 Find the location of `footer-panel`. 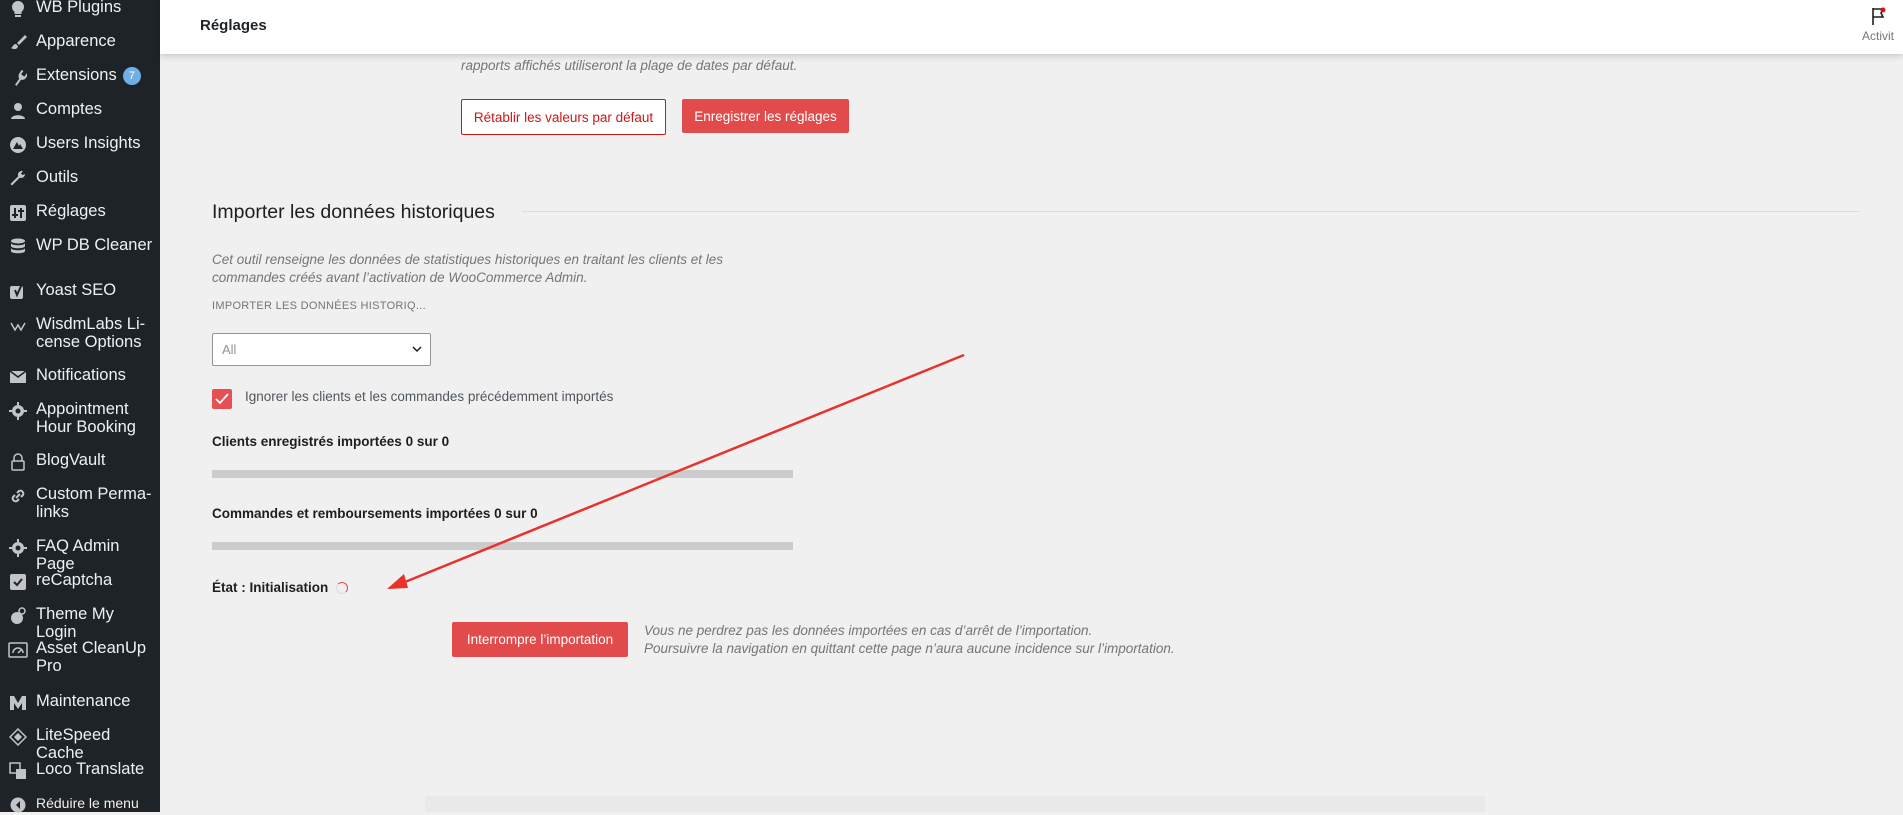

footer-panel is located at coordinates (955, 804).